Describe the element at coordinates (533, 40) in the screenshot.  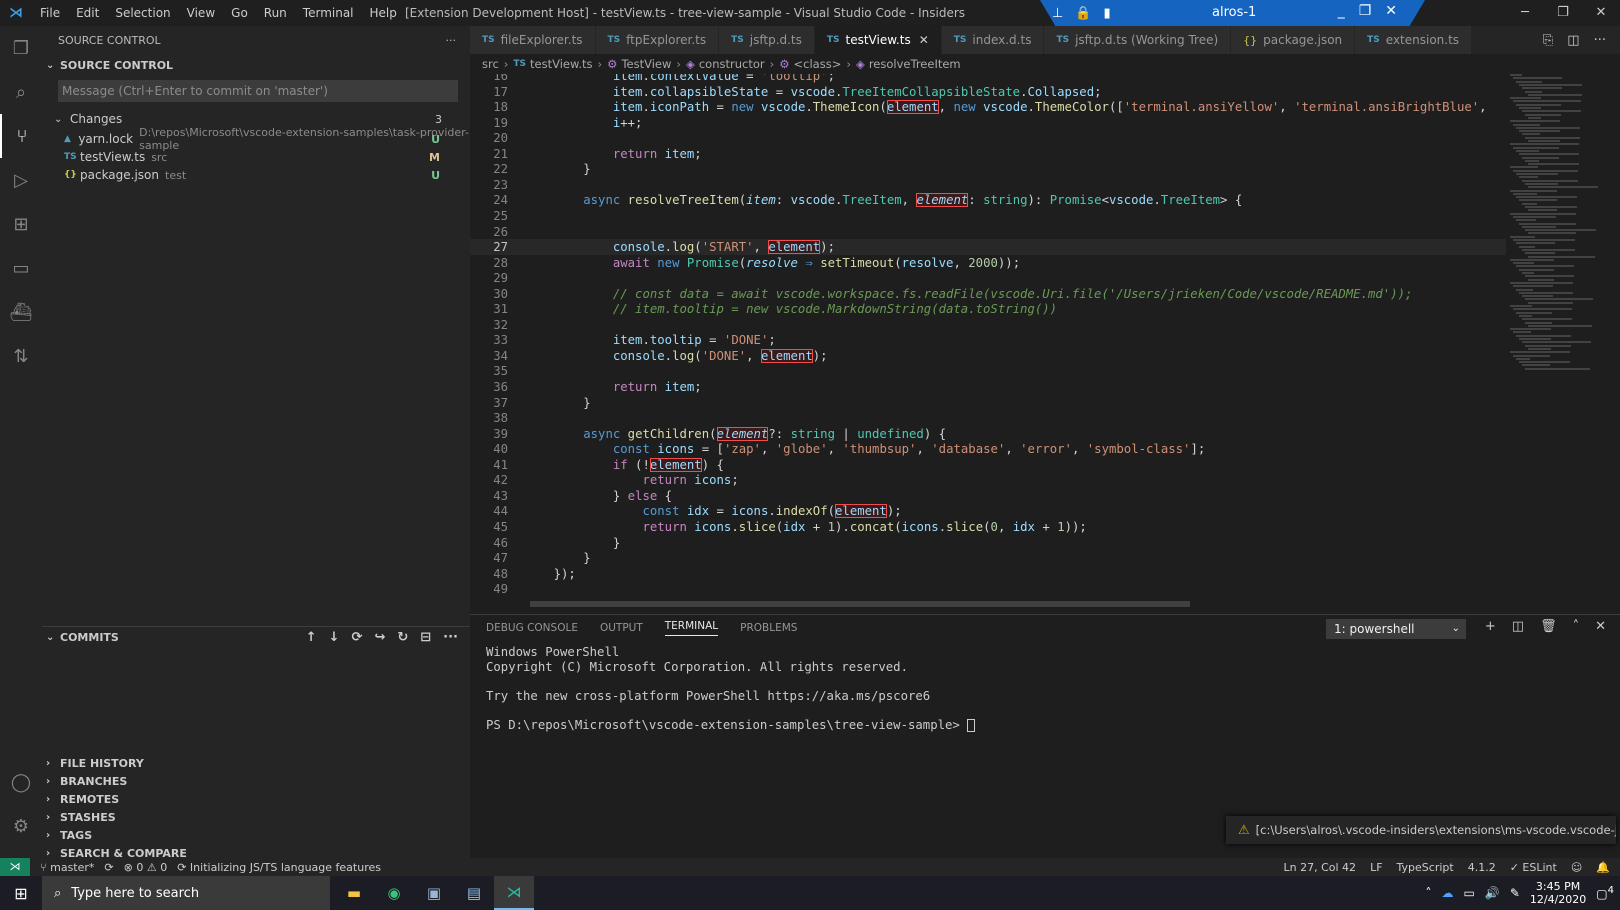
I see `tab-fileexplorer: TS fileExplorer.ts` at that location.